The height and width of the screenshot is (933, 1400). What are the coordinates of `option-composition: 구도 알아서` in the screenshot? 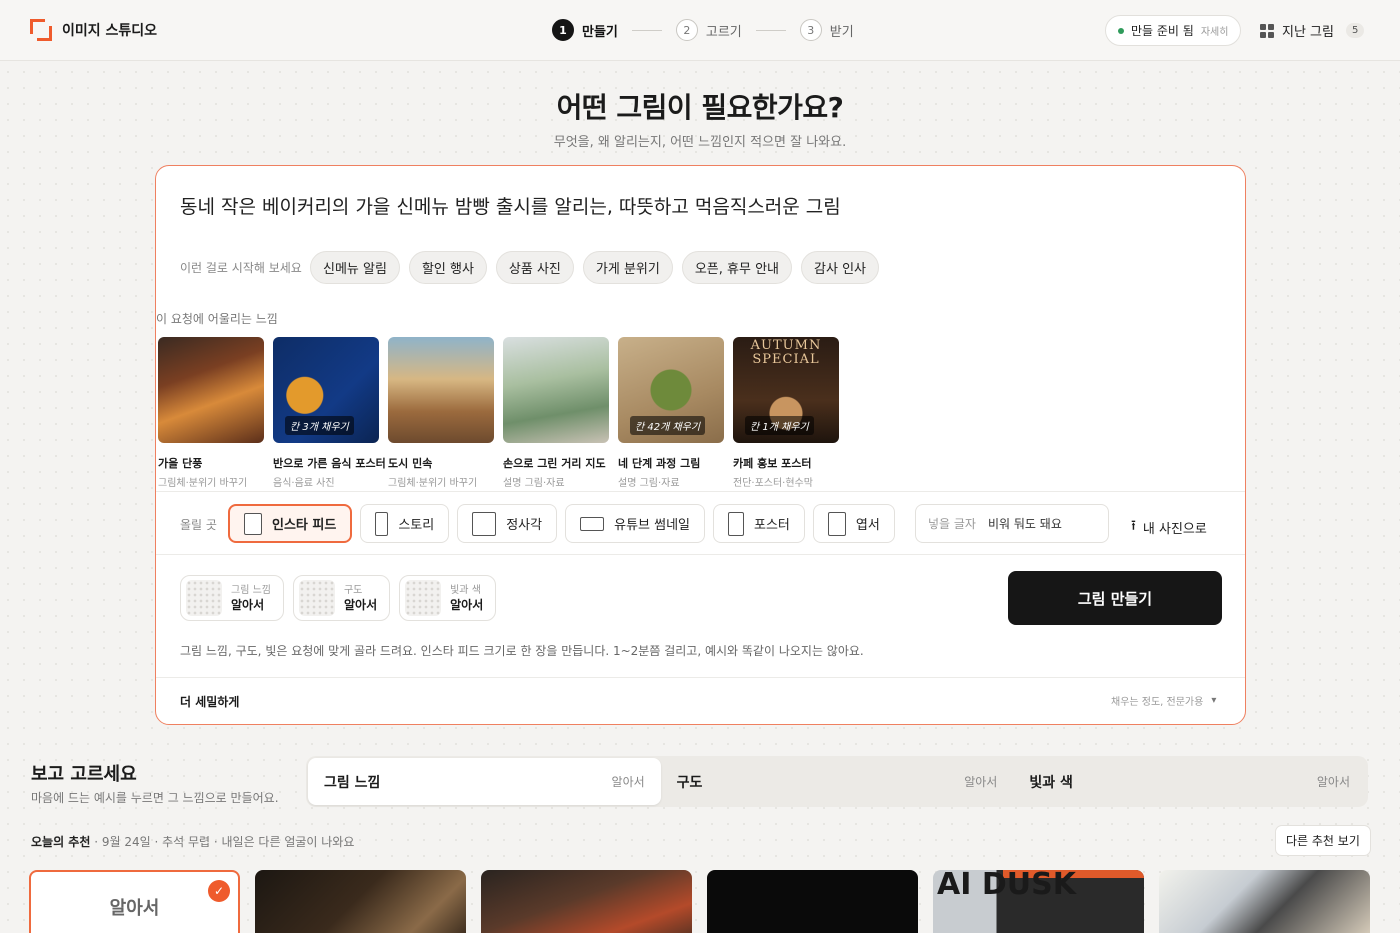 It's located at (341, 598).